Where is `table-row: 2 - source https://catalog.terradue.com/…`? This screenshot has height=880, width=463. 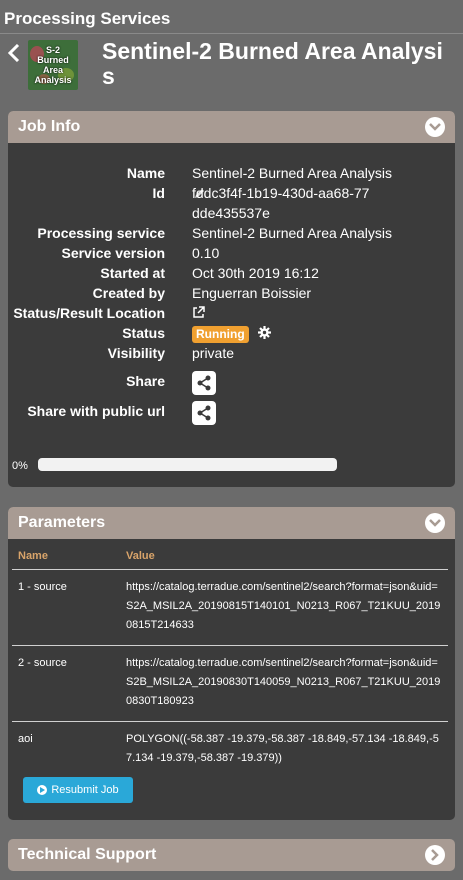
table-row: 2 - source https://catalog.terradue.com/… is located at coordinates (230, 683).